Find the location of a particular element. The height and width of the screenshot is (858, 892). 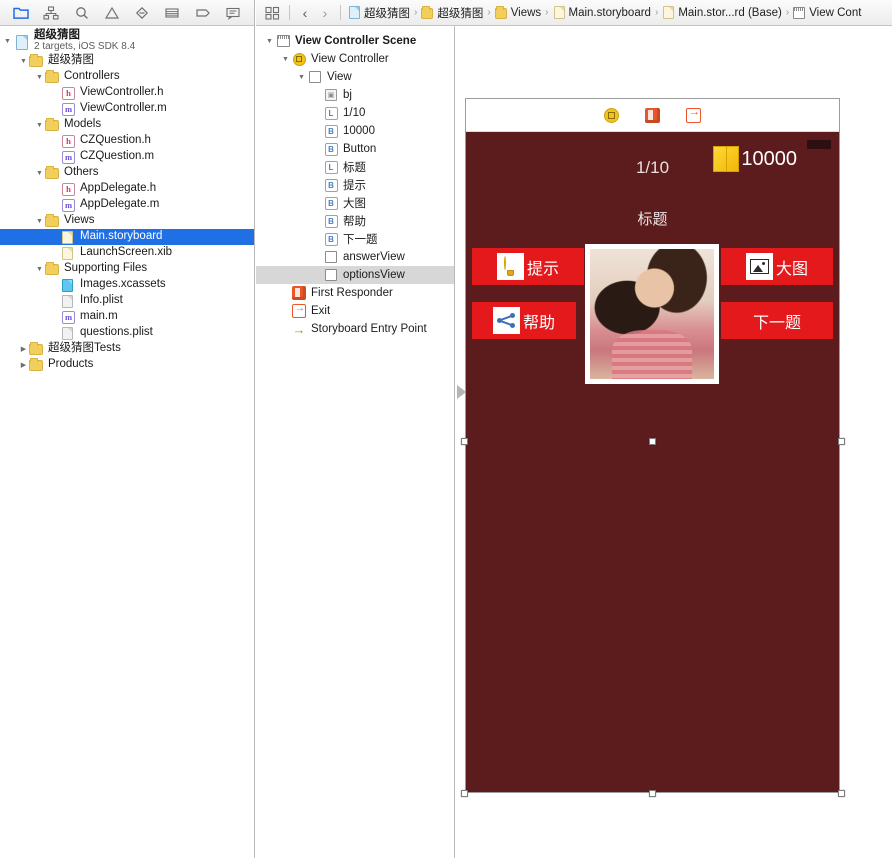

project-navigator-icon is located at coordinates (21, 13).